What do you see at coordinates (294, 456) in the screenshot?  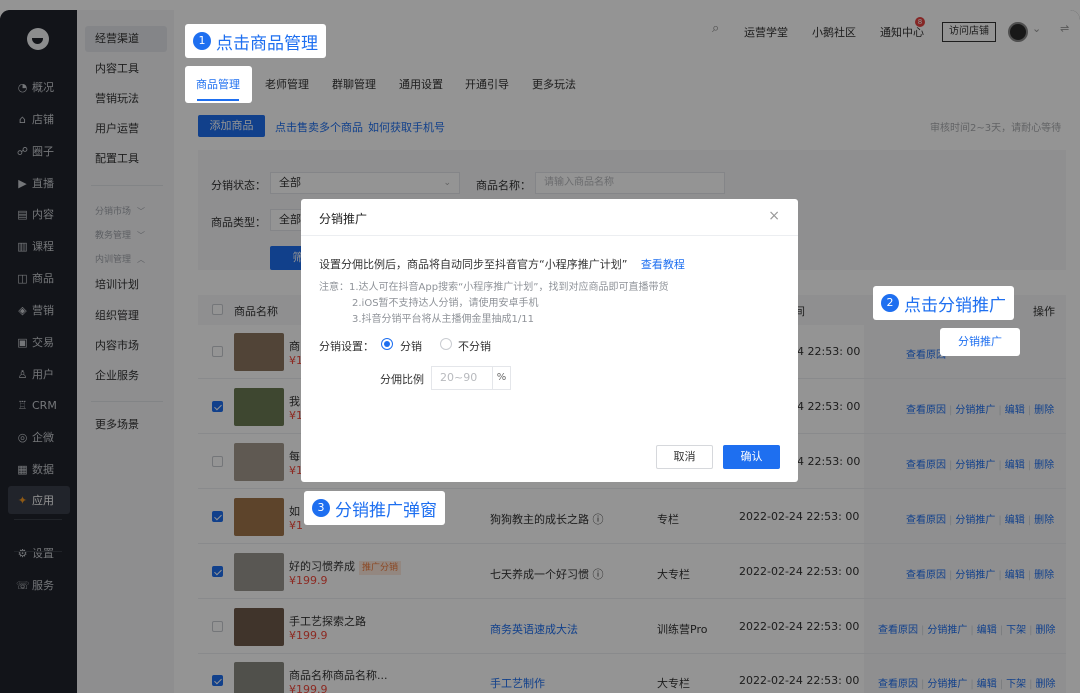 I see `product-name: 每` at bounding box center [294, 456].